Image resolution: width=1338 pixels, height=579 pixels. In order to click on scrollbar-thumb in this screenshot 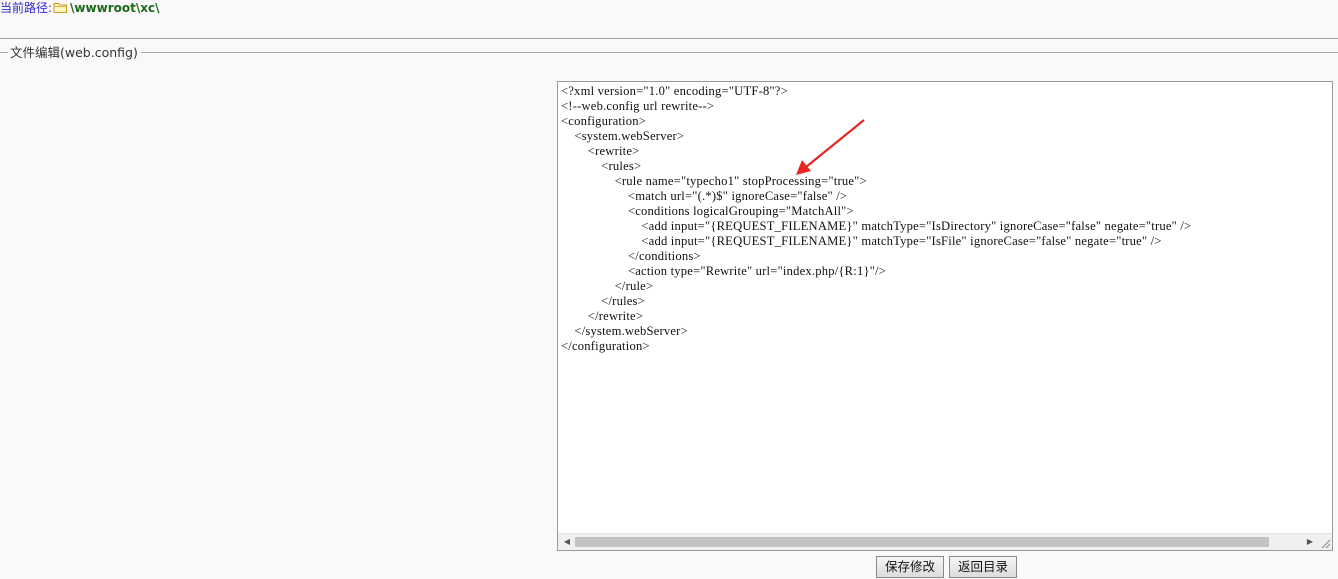, I will do `click(922, 542)`.